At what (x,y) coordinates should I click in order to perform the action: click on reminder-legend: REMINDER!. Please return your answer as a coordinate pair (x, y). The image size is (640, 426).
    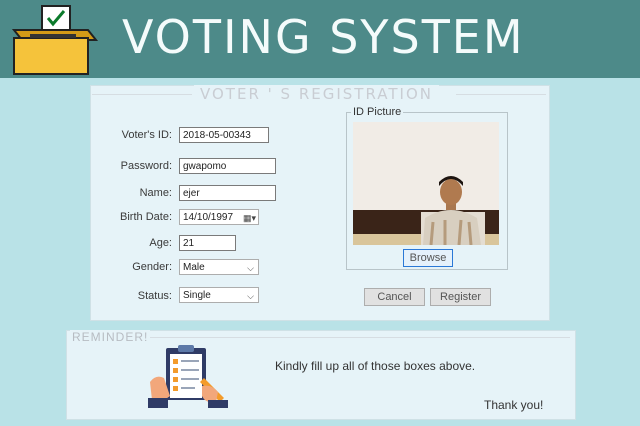
    Looking at the image, I should click on (110, 337).